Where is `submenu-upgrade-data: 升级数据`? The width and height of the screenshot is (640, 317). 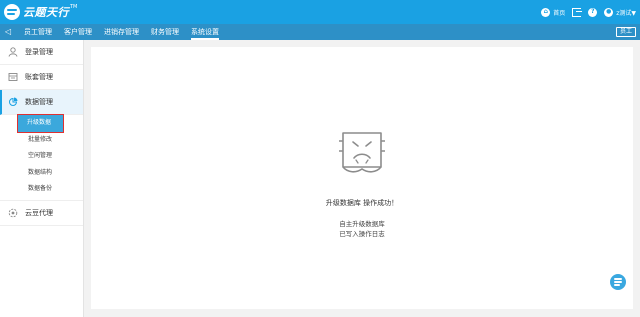 submenu-upgrade-data: 升级数据 is located at coordinates (40, 123).